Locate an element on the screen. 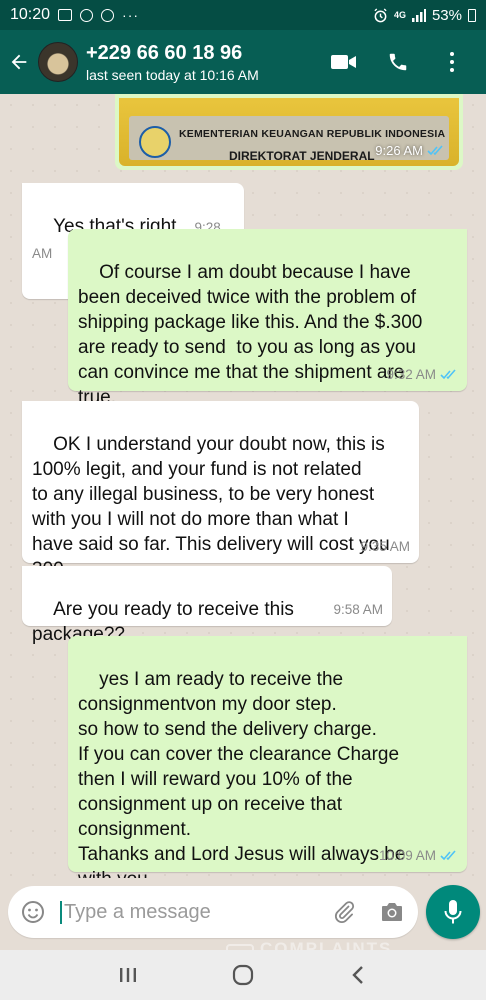 Image resolution: width=486 pixels, height=1000 pixels. back-nav-button is located at coordinates (358, 975).